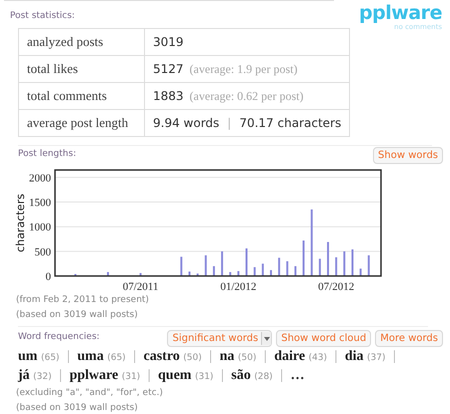 The height and width of the screenshot is (414, 450). What do you see at coordinates (40, 178) in the screenshot?
I see `y-tick-label: 2000` at bounding box center [40, 178].